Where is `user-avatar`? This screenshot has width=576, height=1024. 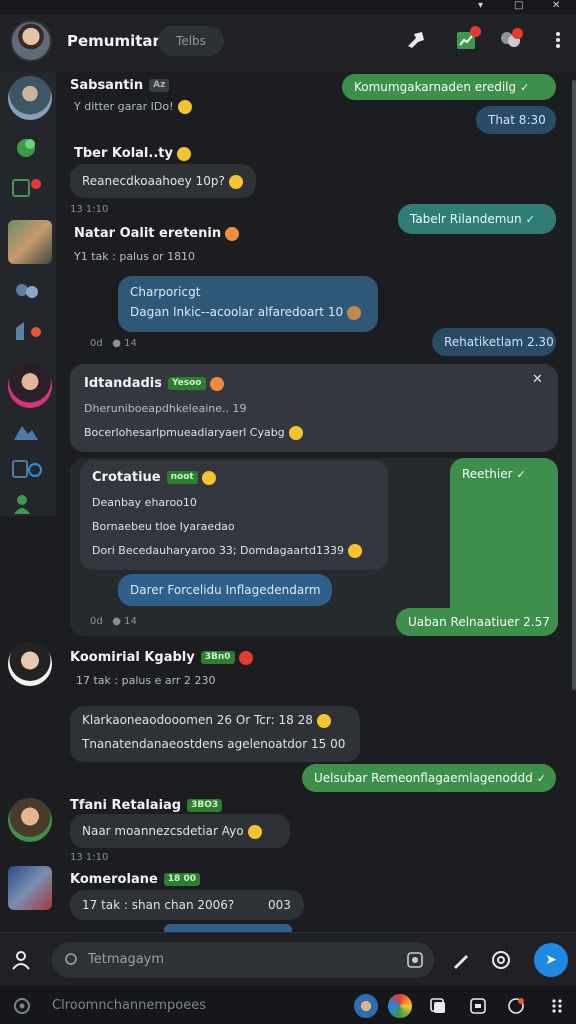
user-avatar is located at coordinates (31, 41).